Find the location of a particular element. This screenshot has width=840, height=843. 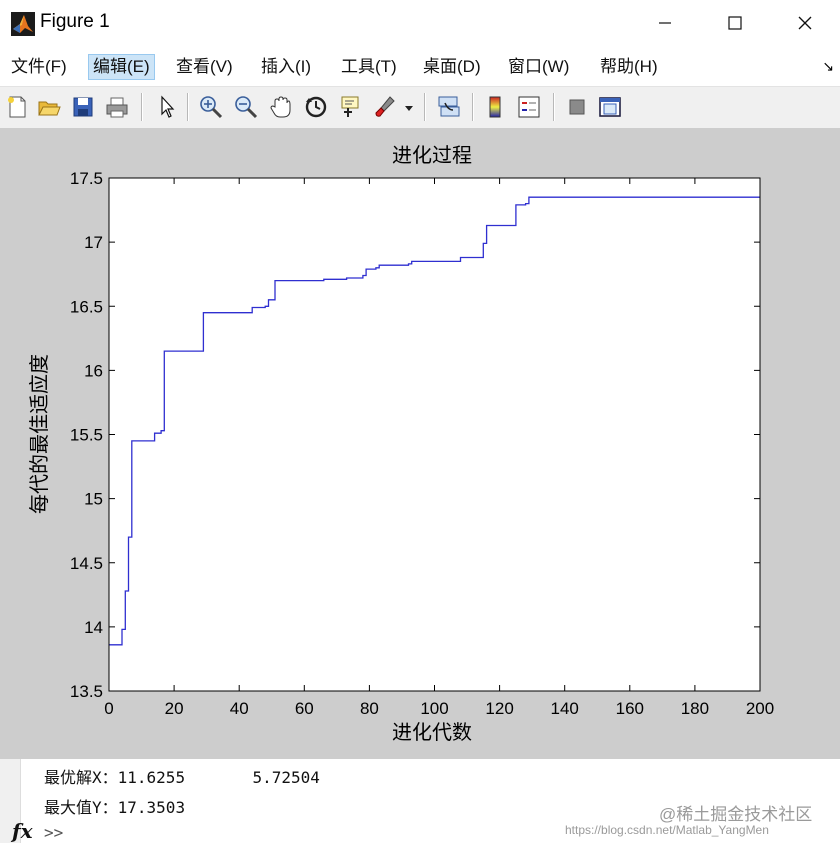

x-tick-label: 200 is located at coordinates (760, 708).